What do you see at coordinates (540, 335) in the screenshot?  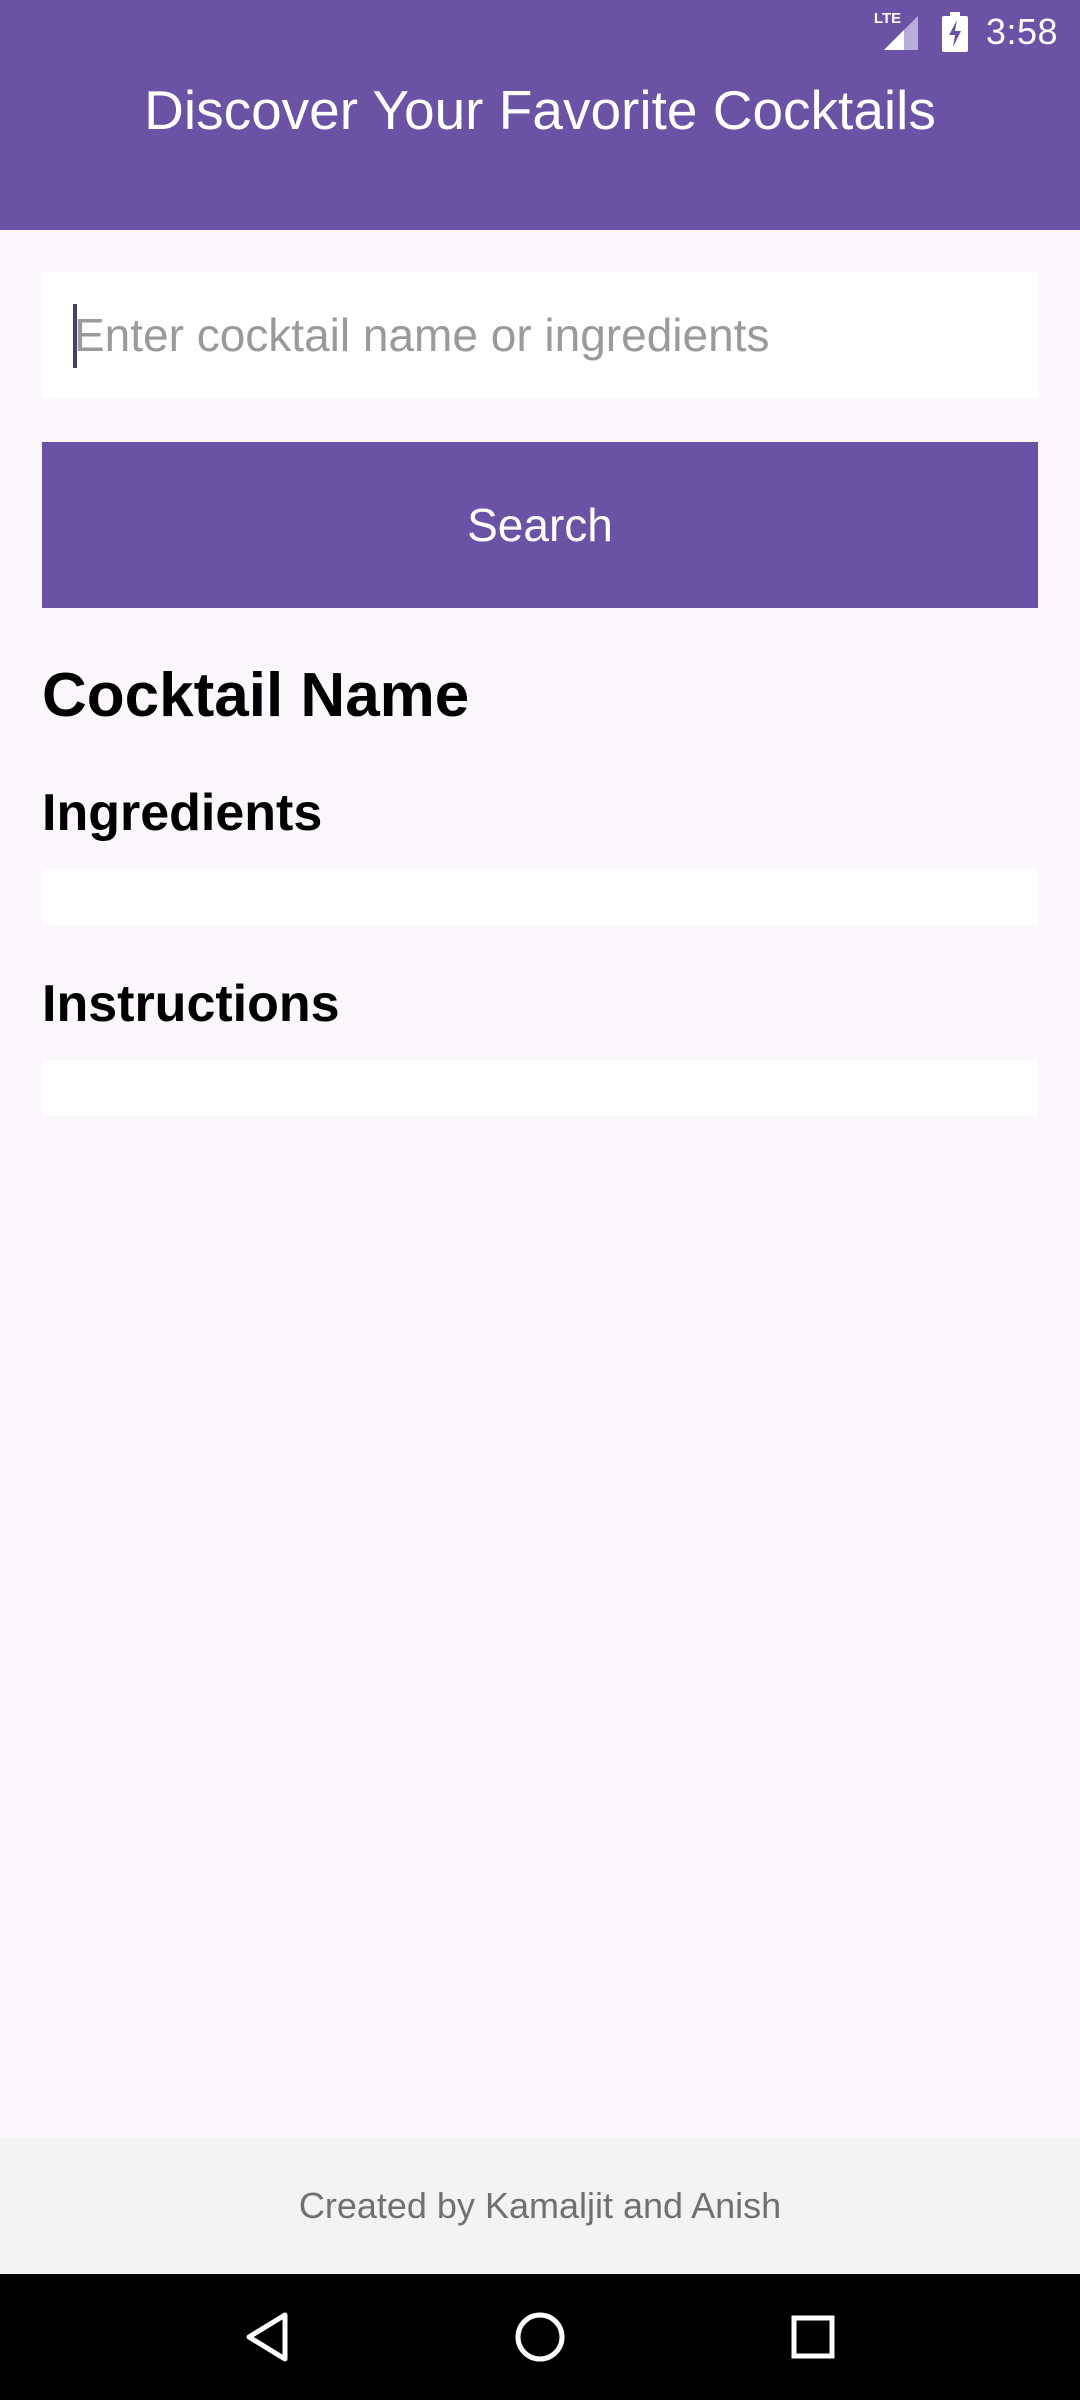 I see `search-input` at bounding box center [540, 335].